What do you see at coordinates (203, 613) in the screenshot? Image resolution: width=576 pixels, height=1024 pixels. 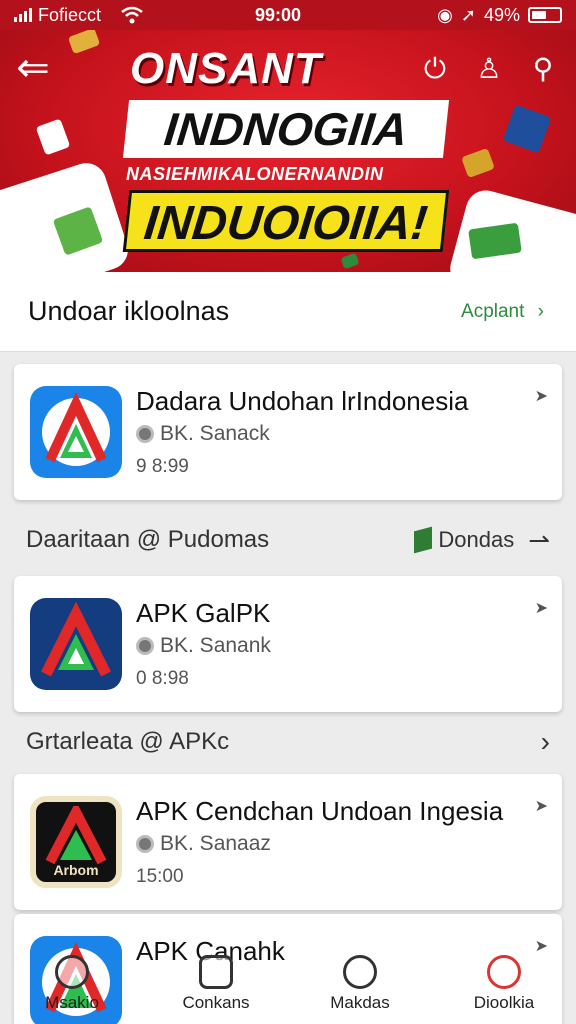 I see `app-name: APK GalPK` at bounding box center [203, 613].